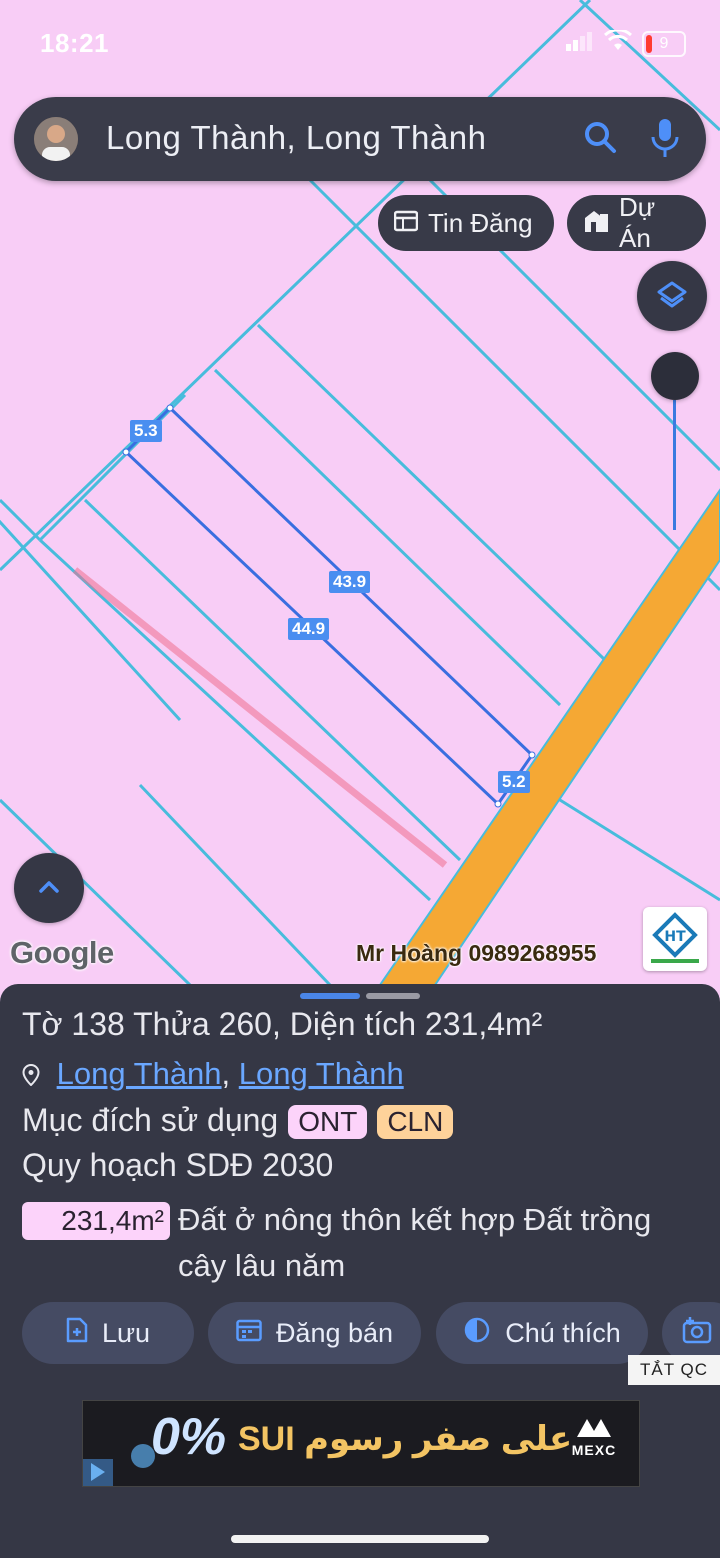  Describe the element at coordinates (415, 1122) in the screenshot. I see `usage-tag-cln: CLN` at that location.